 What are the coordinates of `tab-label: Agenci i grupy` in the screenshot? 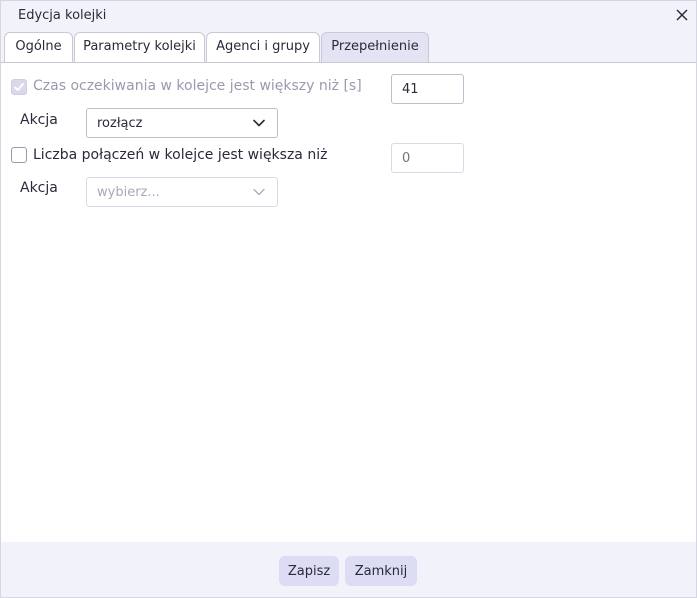 It's located at (263, 46).